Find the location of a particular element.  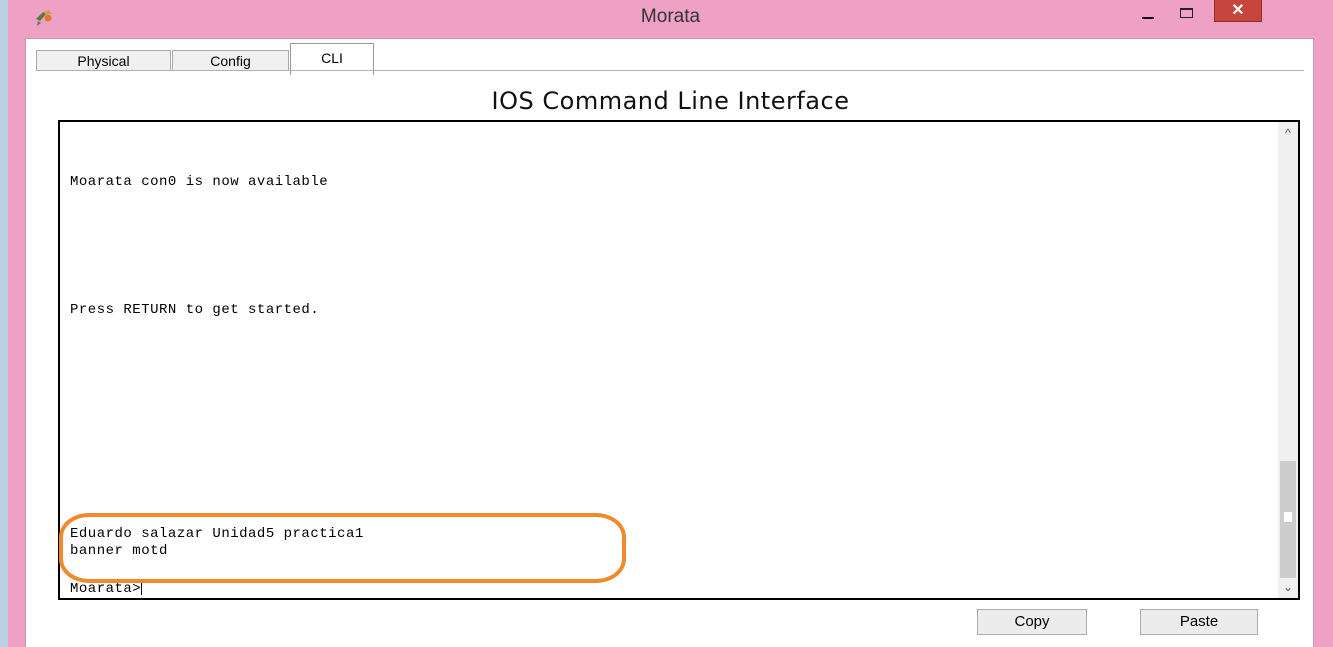

title-bar: Morata ✕ is located at coordinates (670, 19).